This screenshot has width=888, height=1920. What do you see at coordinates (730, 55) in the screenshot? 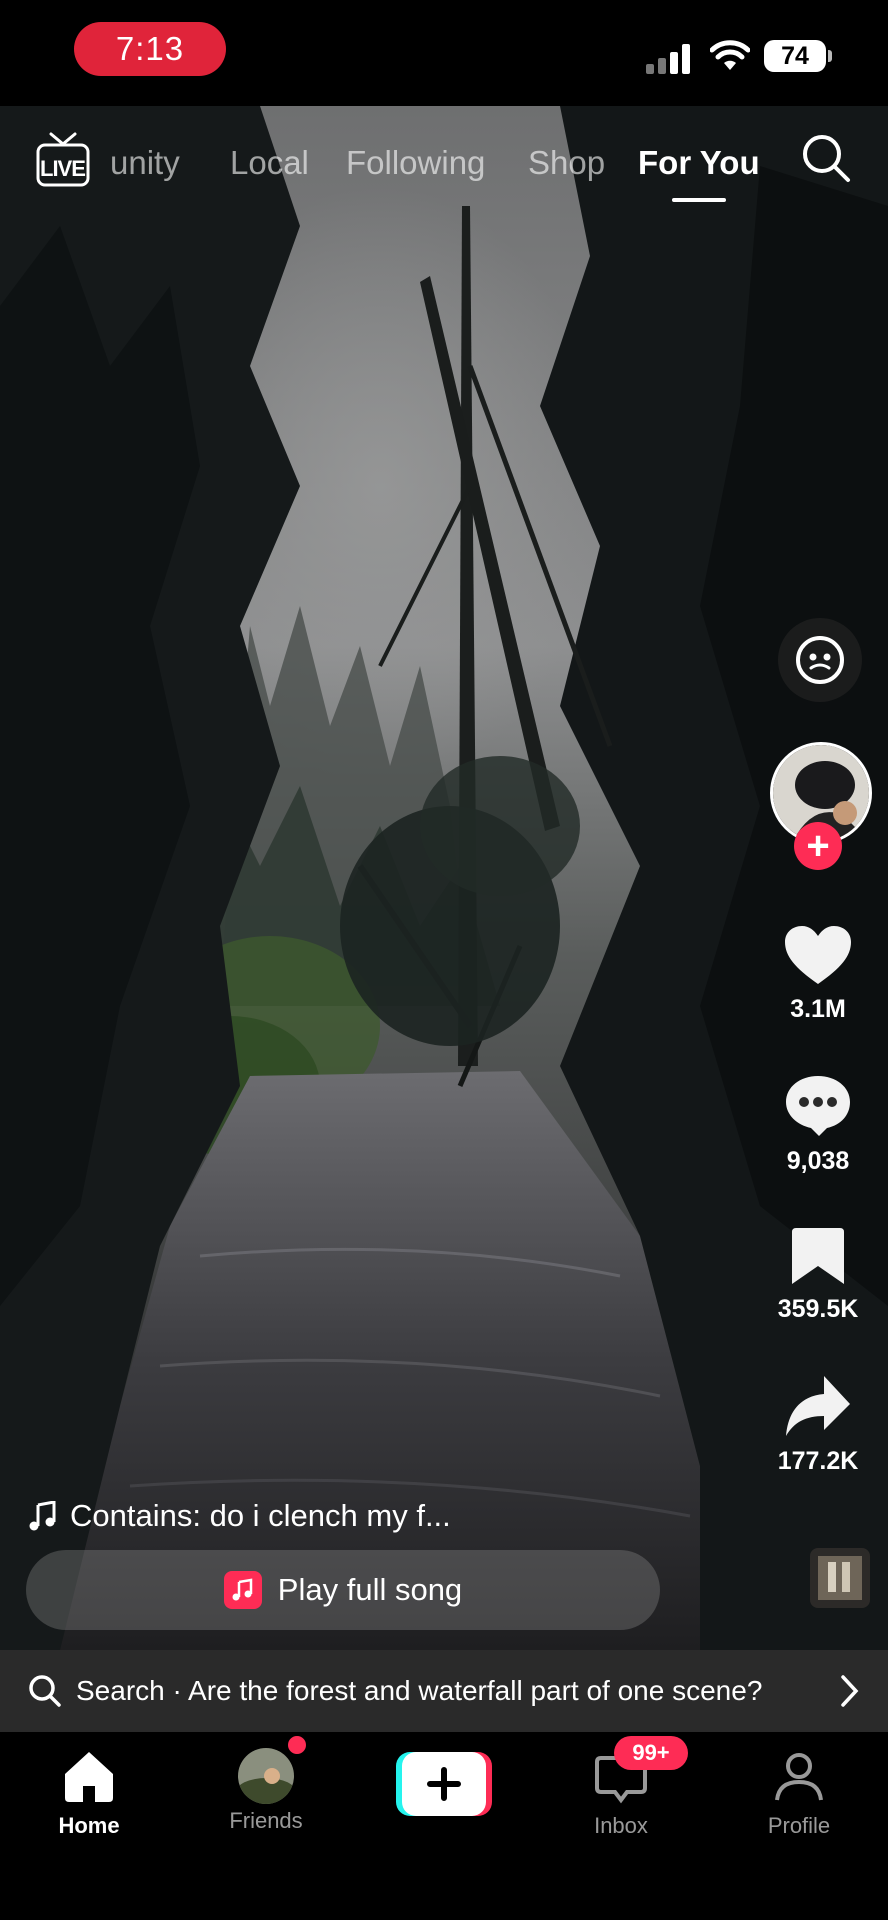
I see `wifi-icon` at bounding box center [730, 55].